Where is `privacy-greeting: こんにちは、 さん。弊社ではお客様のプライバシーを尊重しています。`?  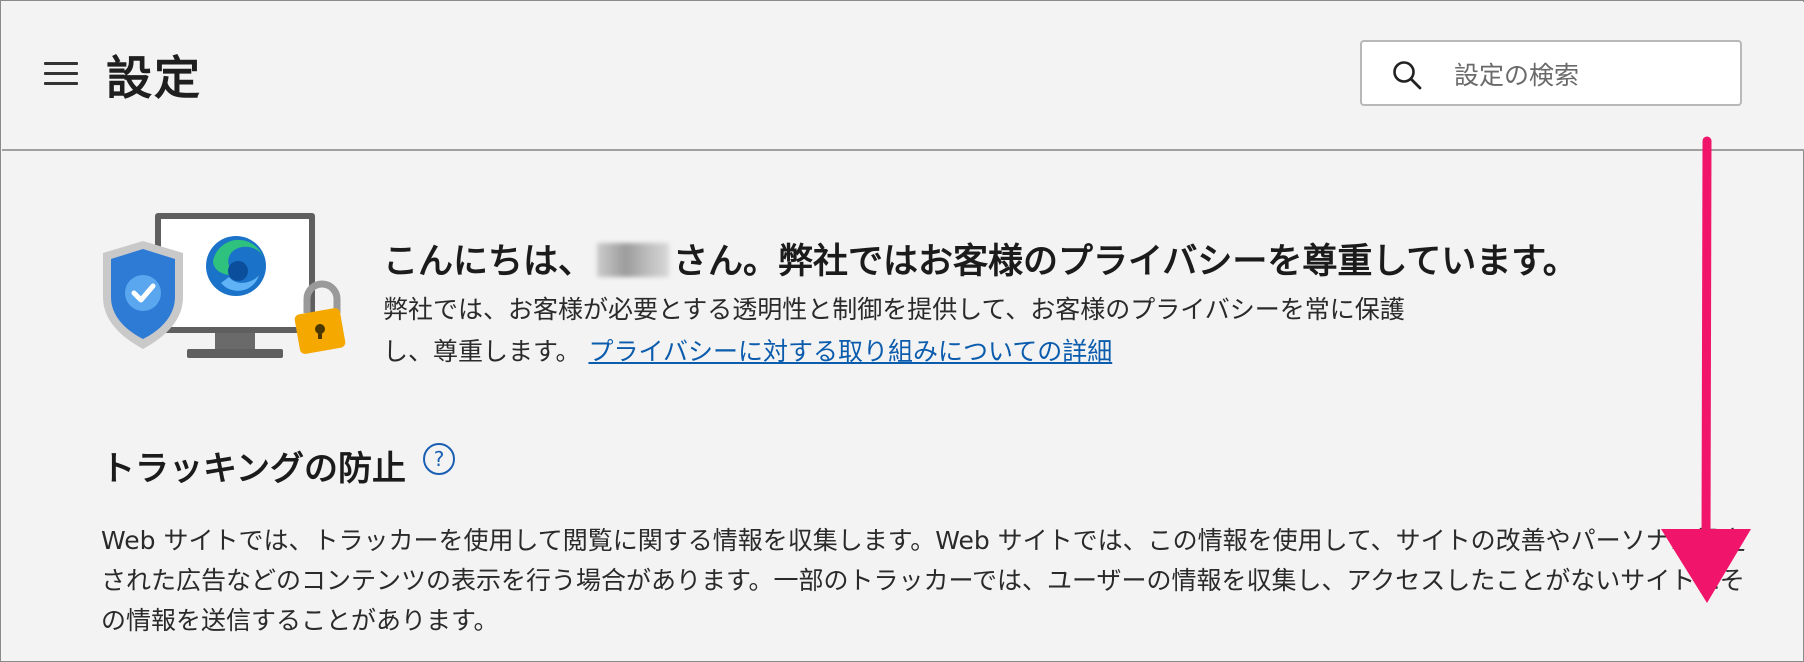
privacy-greeting: こんにちは、 さん。弊社ではお客様のプライバシーを尊重しています。 is located at coordinates (980, 258).